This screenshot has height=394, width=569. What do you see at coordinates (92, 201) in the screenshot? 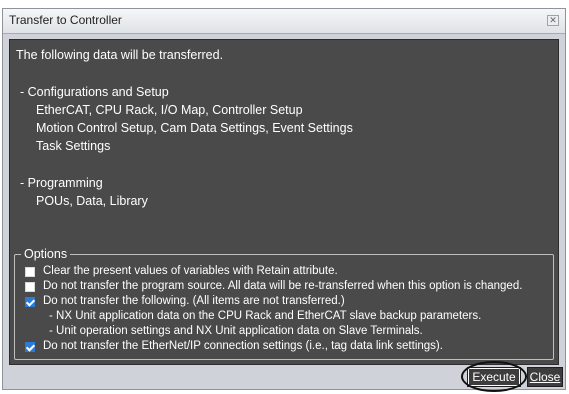
I see `section-line: POUs, Data, Library` at bounding box center [92, 201].